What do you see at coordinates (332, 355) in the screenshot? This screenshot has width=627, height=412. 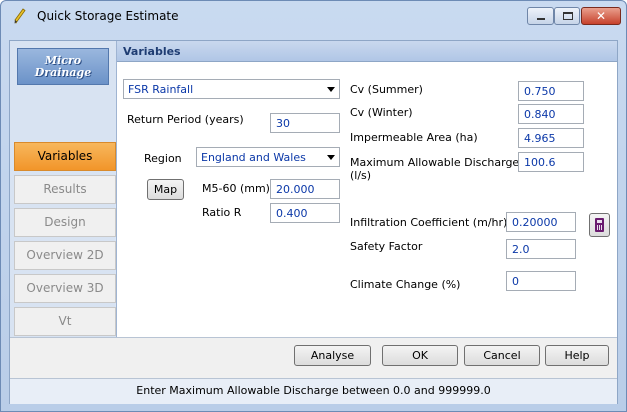 I see `analyse-button: Analyse` at bounding box center [332, 355].